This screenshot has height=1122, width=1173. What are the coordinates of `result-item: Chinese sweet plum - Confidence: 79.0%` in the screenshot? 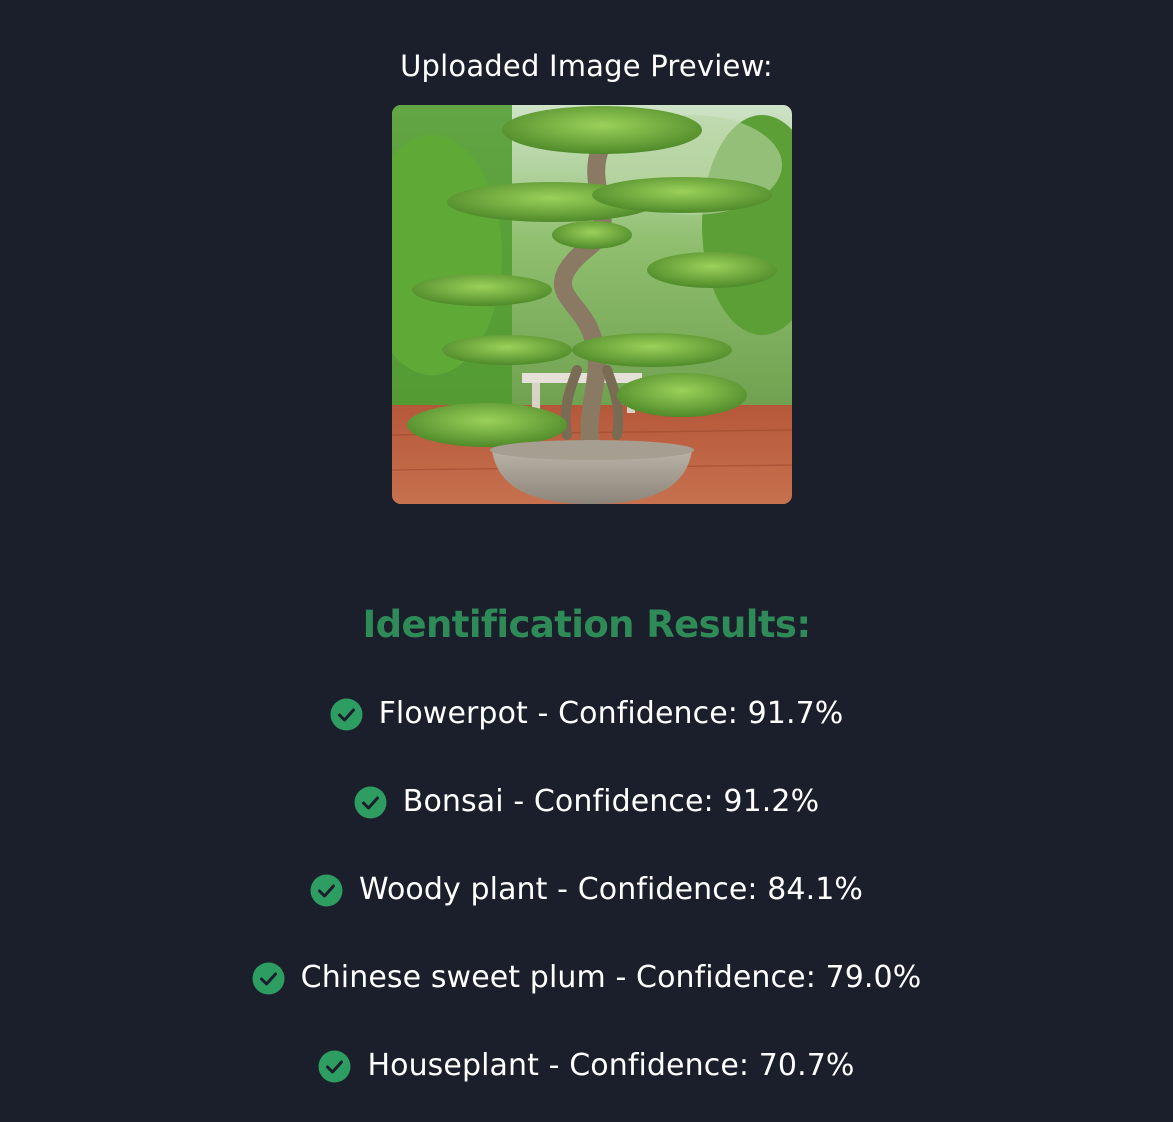 It's located at (586, 994).